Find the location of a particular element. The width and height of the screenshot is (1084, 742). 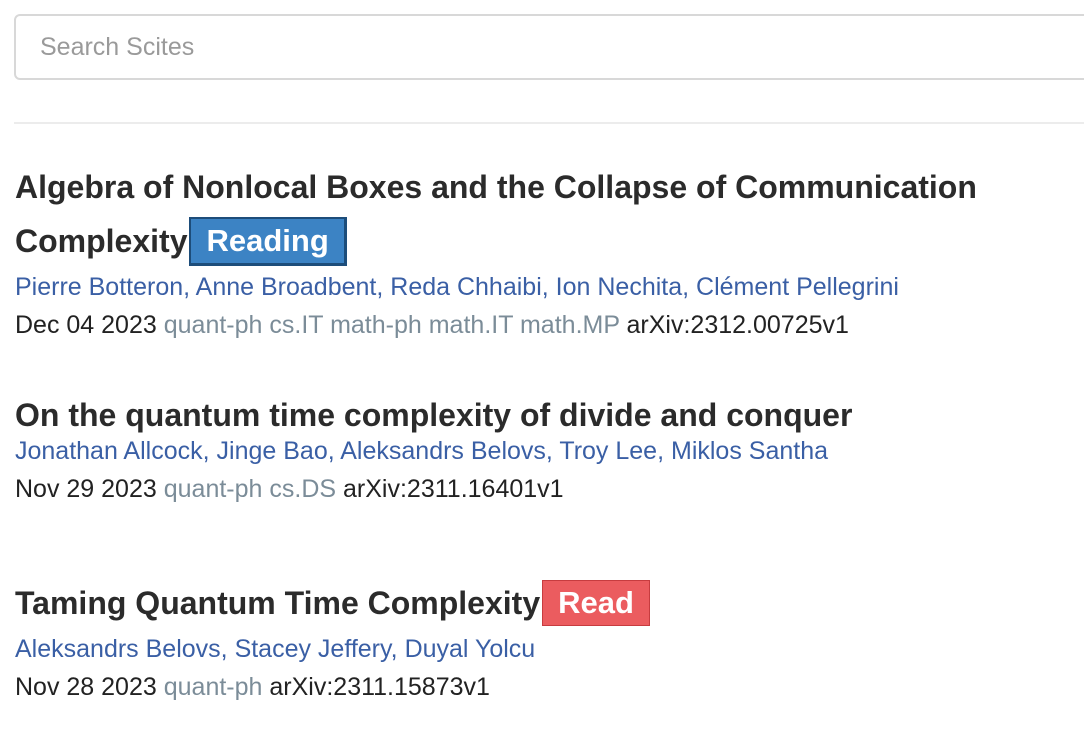

reading-status-badge: Reading is located at coordinates (268, 241).